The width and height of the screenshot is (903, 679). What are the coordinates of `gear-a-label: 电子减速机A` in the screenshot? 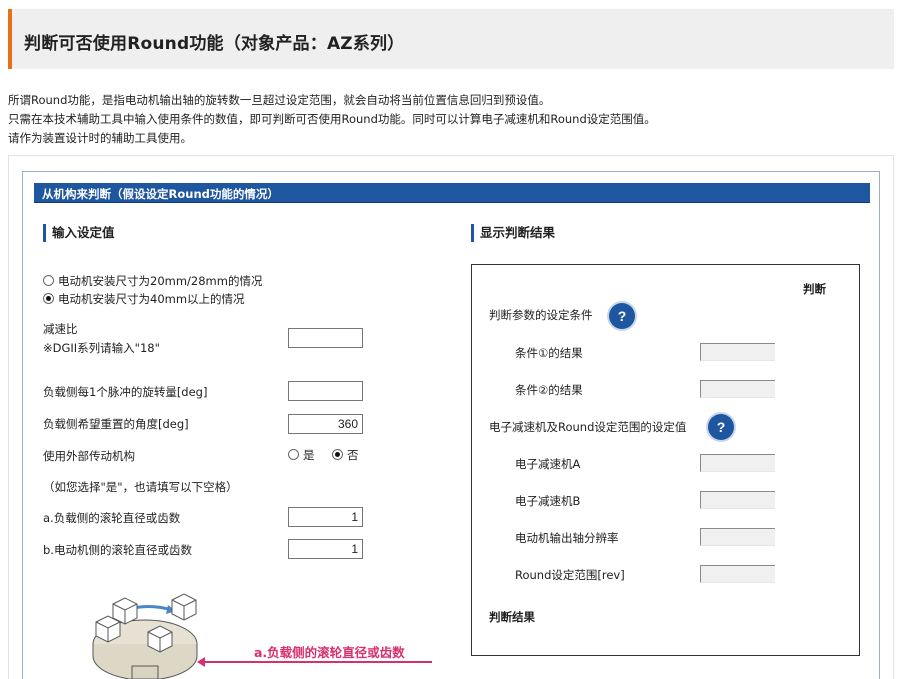 It's located at (548, 464).